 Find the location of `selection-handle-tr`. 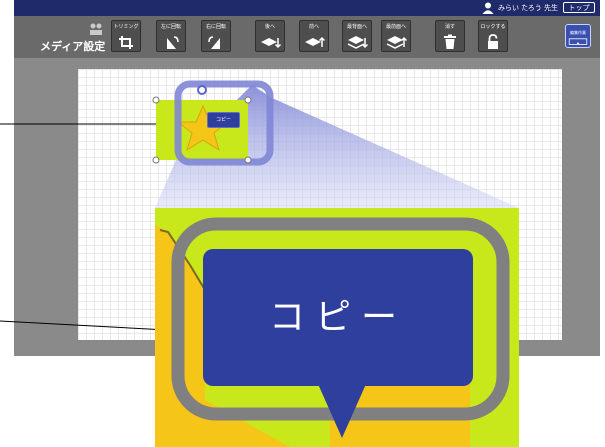

selection-handle-tr is located at coordinates (248, 100).